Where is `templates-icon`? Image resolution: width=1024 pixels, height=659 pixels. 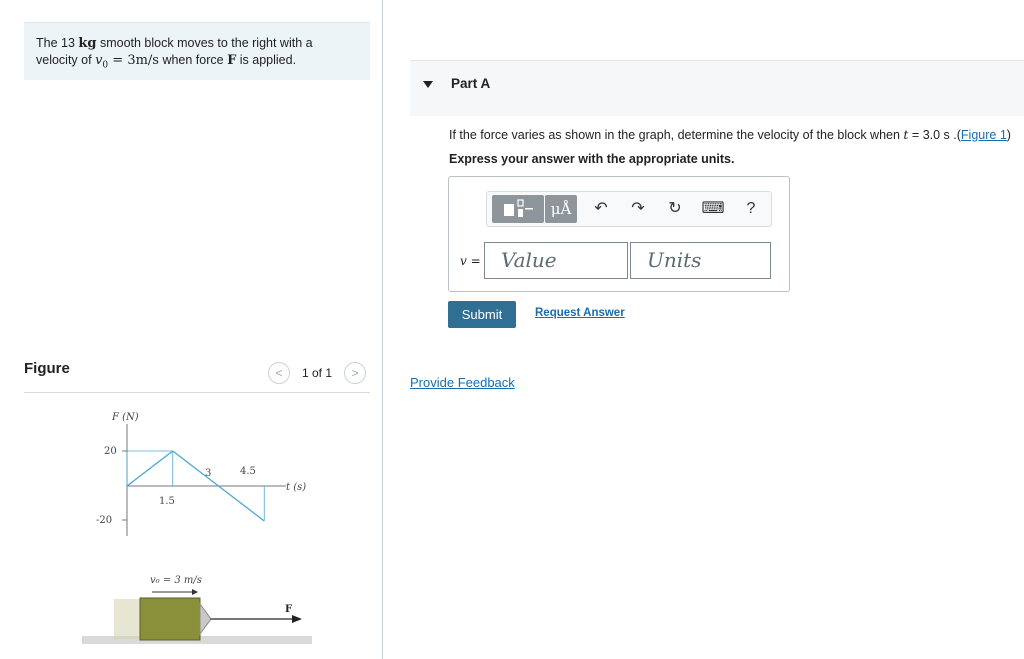 templates-icon is located at coordinates (518, 208).